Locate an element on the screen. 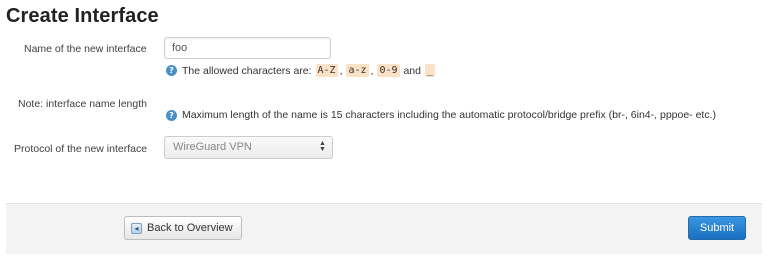 This screenshot has height=262, width=768. note-label: Note: interface name length is located at coordinates (82, 104).